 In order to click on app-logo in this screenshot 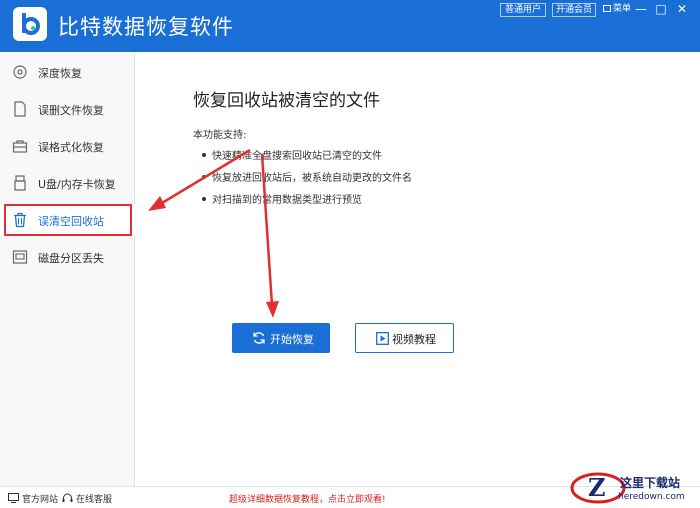, I will do `click(30, 24)`.